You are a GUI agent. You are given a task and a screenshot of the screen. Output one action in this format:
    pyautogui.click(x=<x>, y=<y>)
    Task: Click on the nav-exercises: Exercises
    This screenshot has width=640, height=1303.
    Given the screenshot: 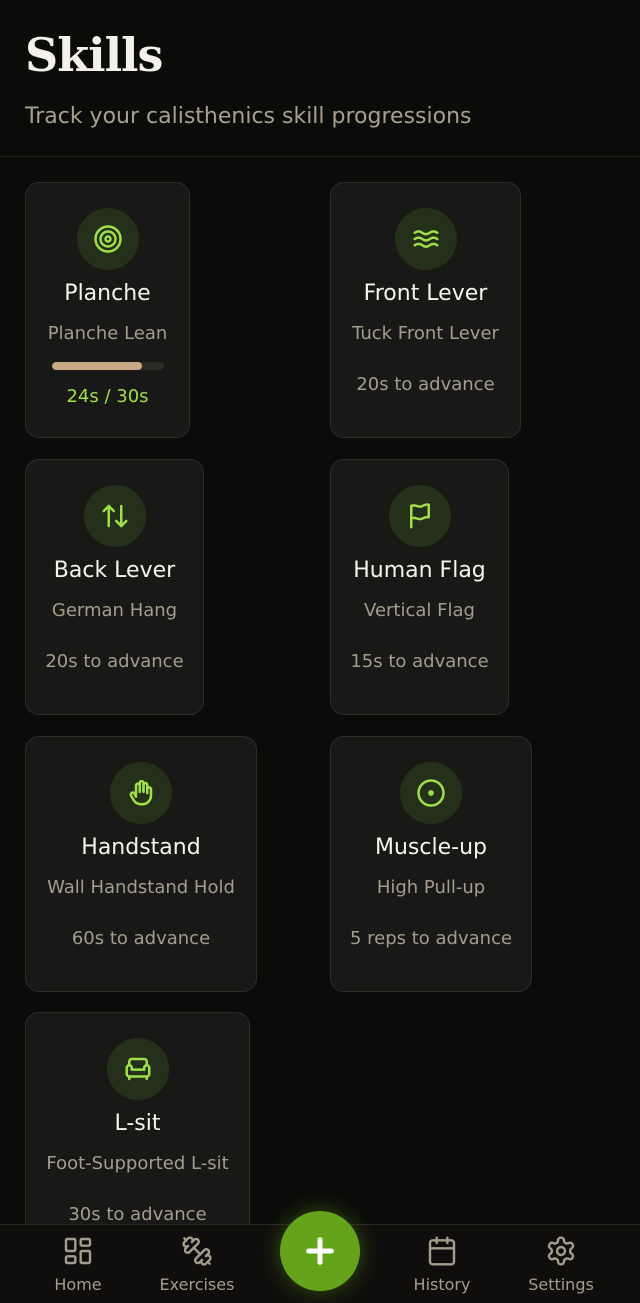 What is the action you would take?
    pyautogui.click(x=197, y=1264)
    